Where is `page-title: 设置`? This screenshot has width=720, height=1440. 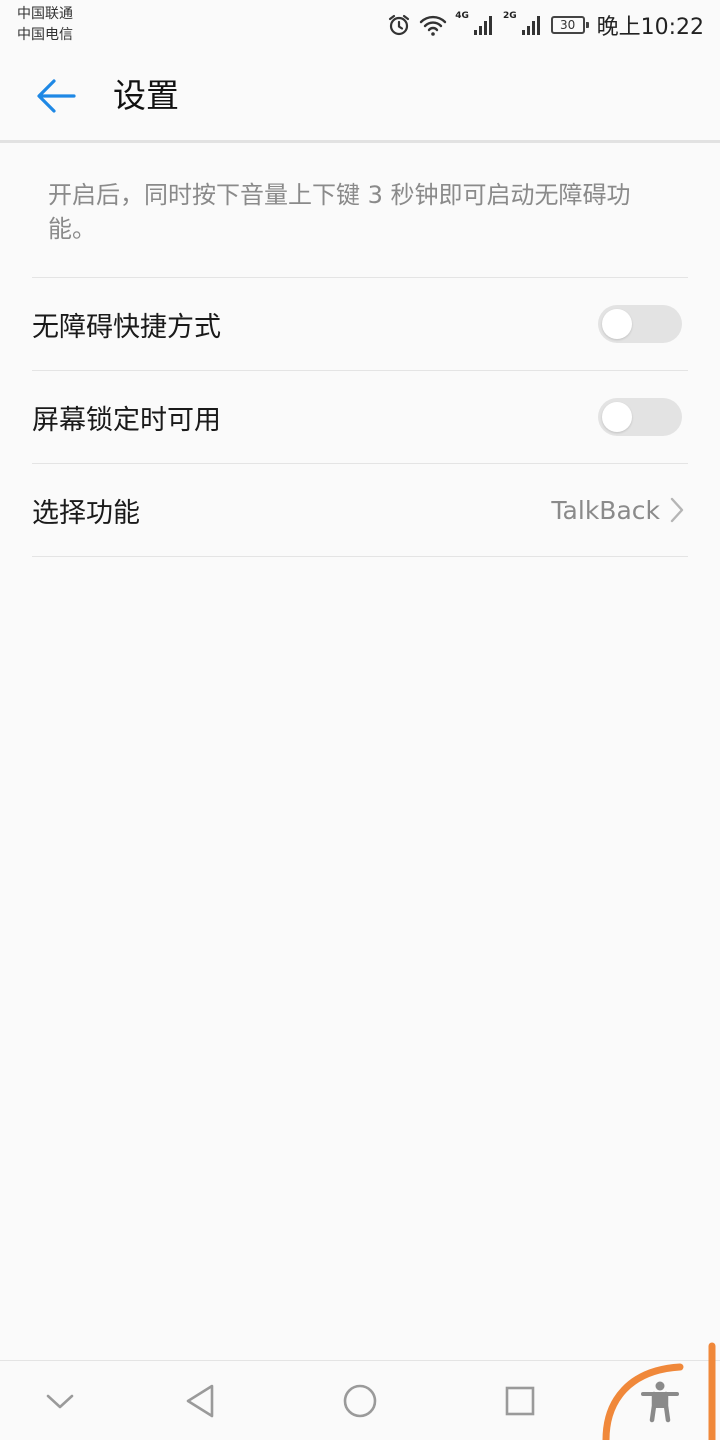
page-title: 设置 is located at coordinates (146, 95).